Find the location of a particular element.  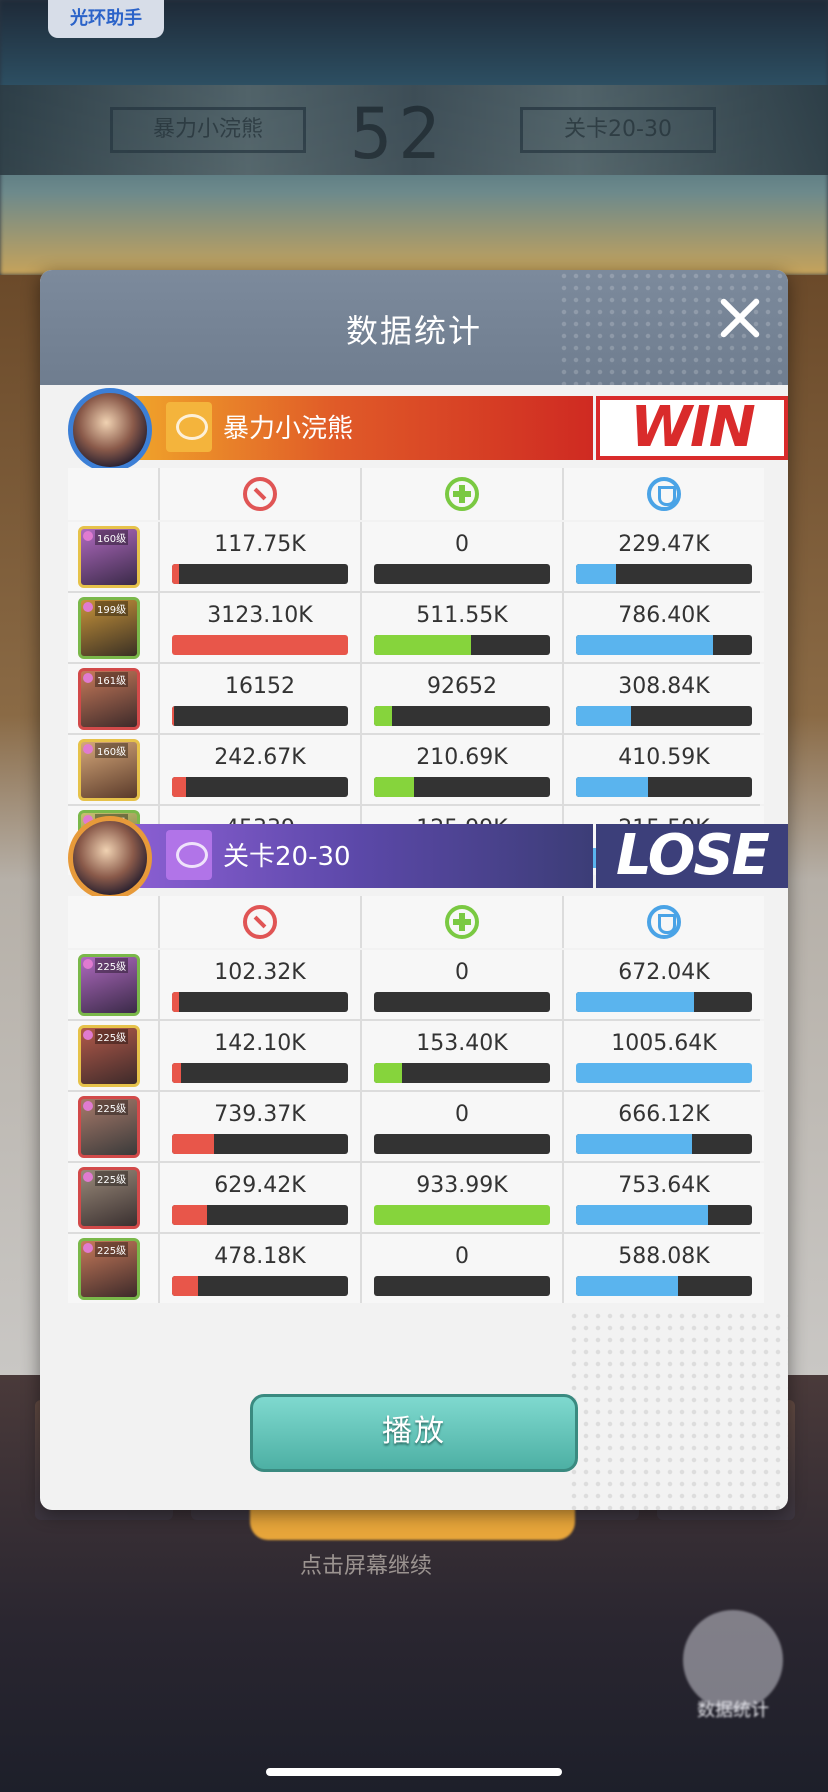

defense-value: 308.84K is located at coordinates (664, 686).